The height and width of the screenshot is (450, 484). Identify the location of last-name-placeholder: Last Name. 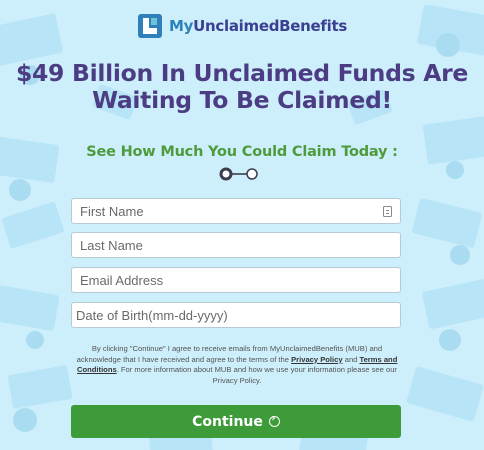
(111, 245).